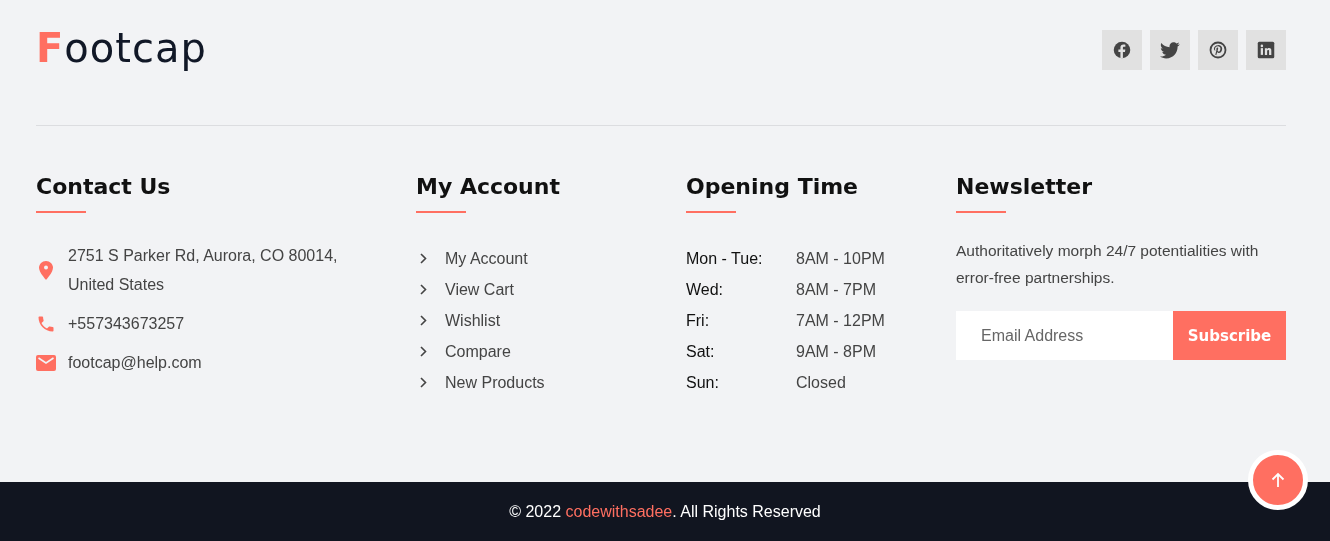 The width and height of the screenshot is (1330, 541). Describe the element at coordinates (840, 258) in the screenshot. I see `hours-text: 8AM - 10PM` at that location.